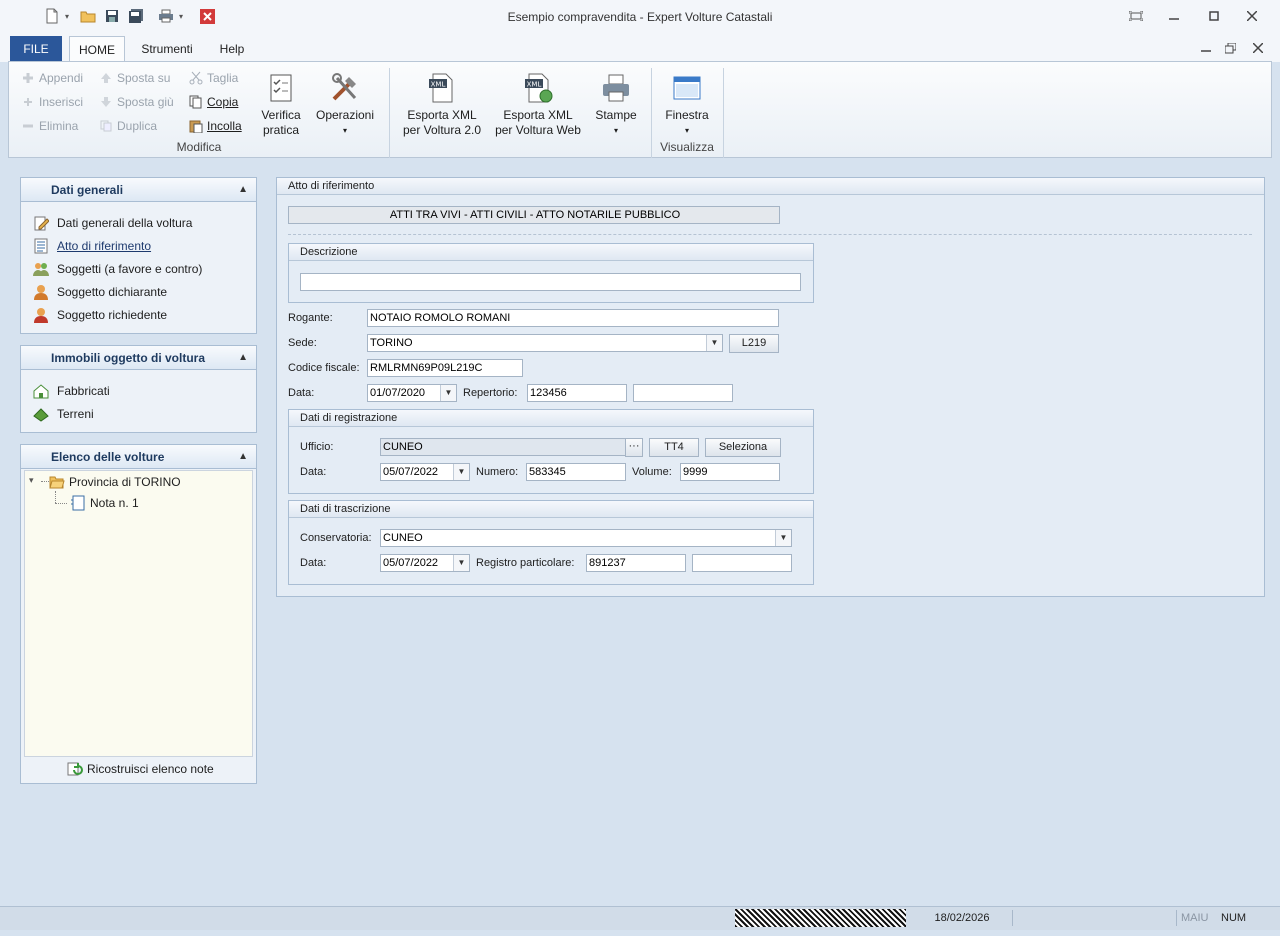  What do you see at coordinates (88, 16) in the screenshot?
I see `open-folder-icon` at bounding box center [88, 16].